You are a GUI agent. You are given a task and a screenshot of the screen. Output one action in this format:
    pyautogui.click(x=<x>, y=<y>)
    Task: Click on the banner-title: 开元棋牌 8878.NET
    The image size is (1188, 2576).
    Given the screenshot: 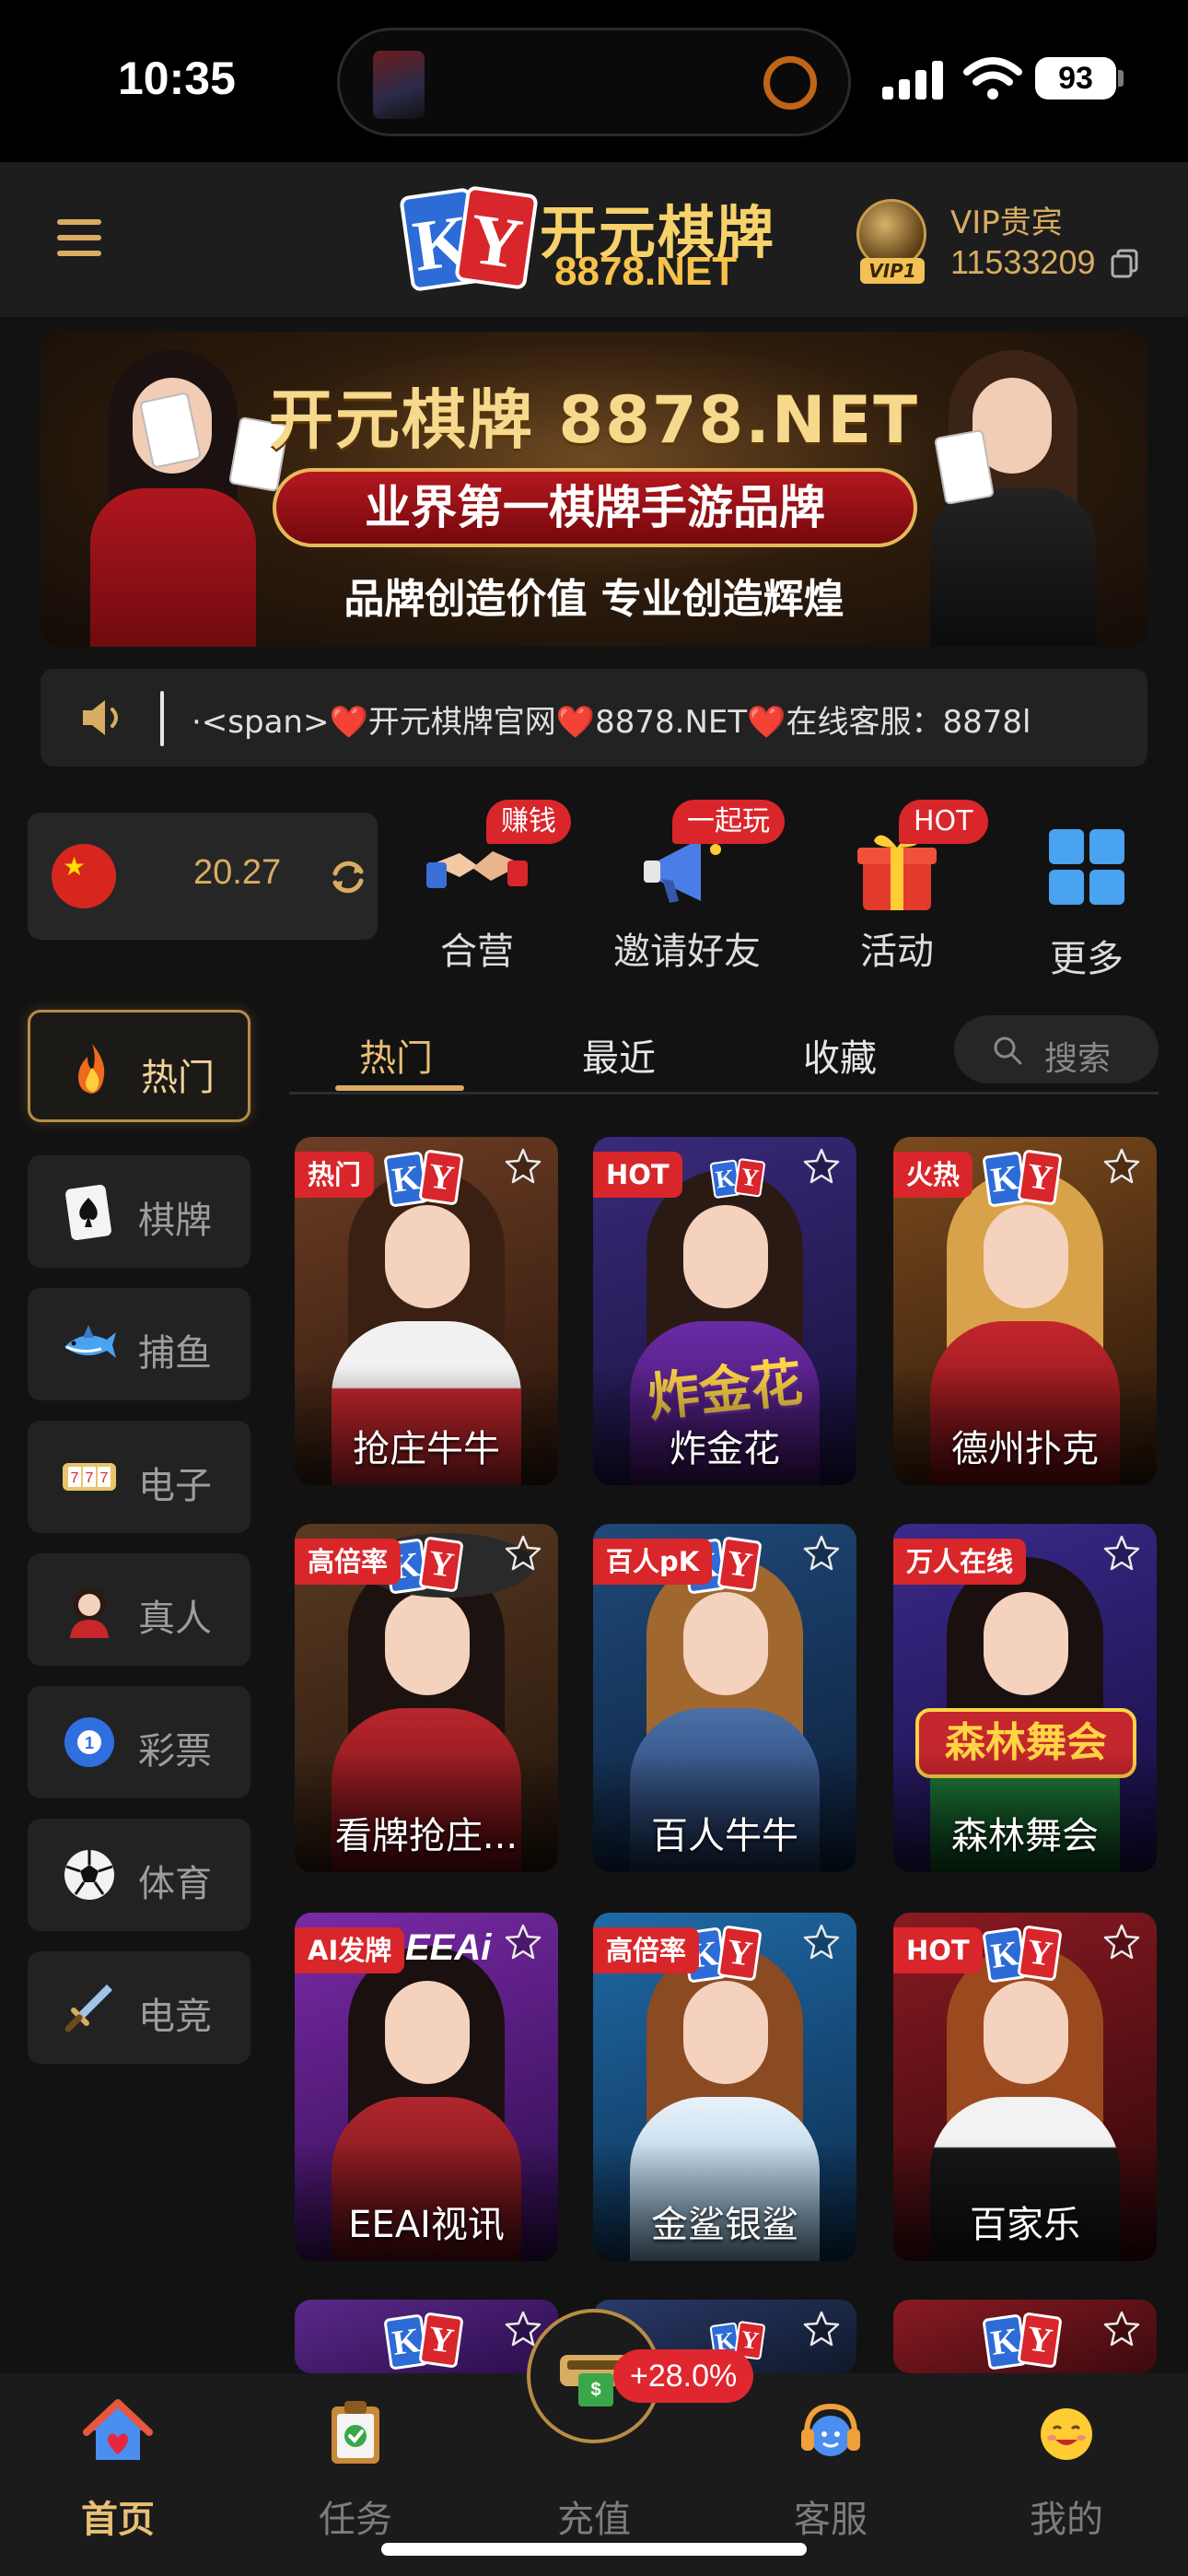 What is the action you would take?
    pyautogui.click(x=594, y=420)
    